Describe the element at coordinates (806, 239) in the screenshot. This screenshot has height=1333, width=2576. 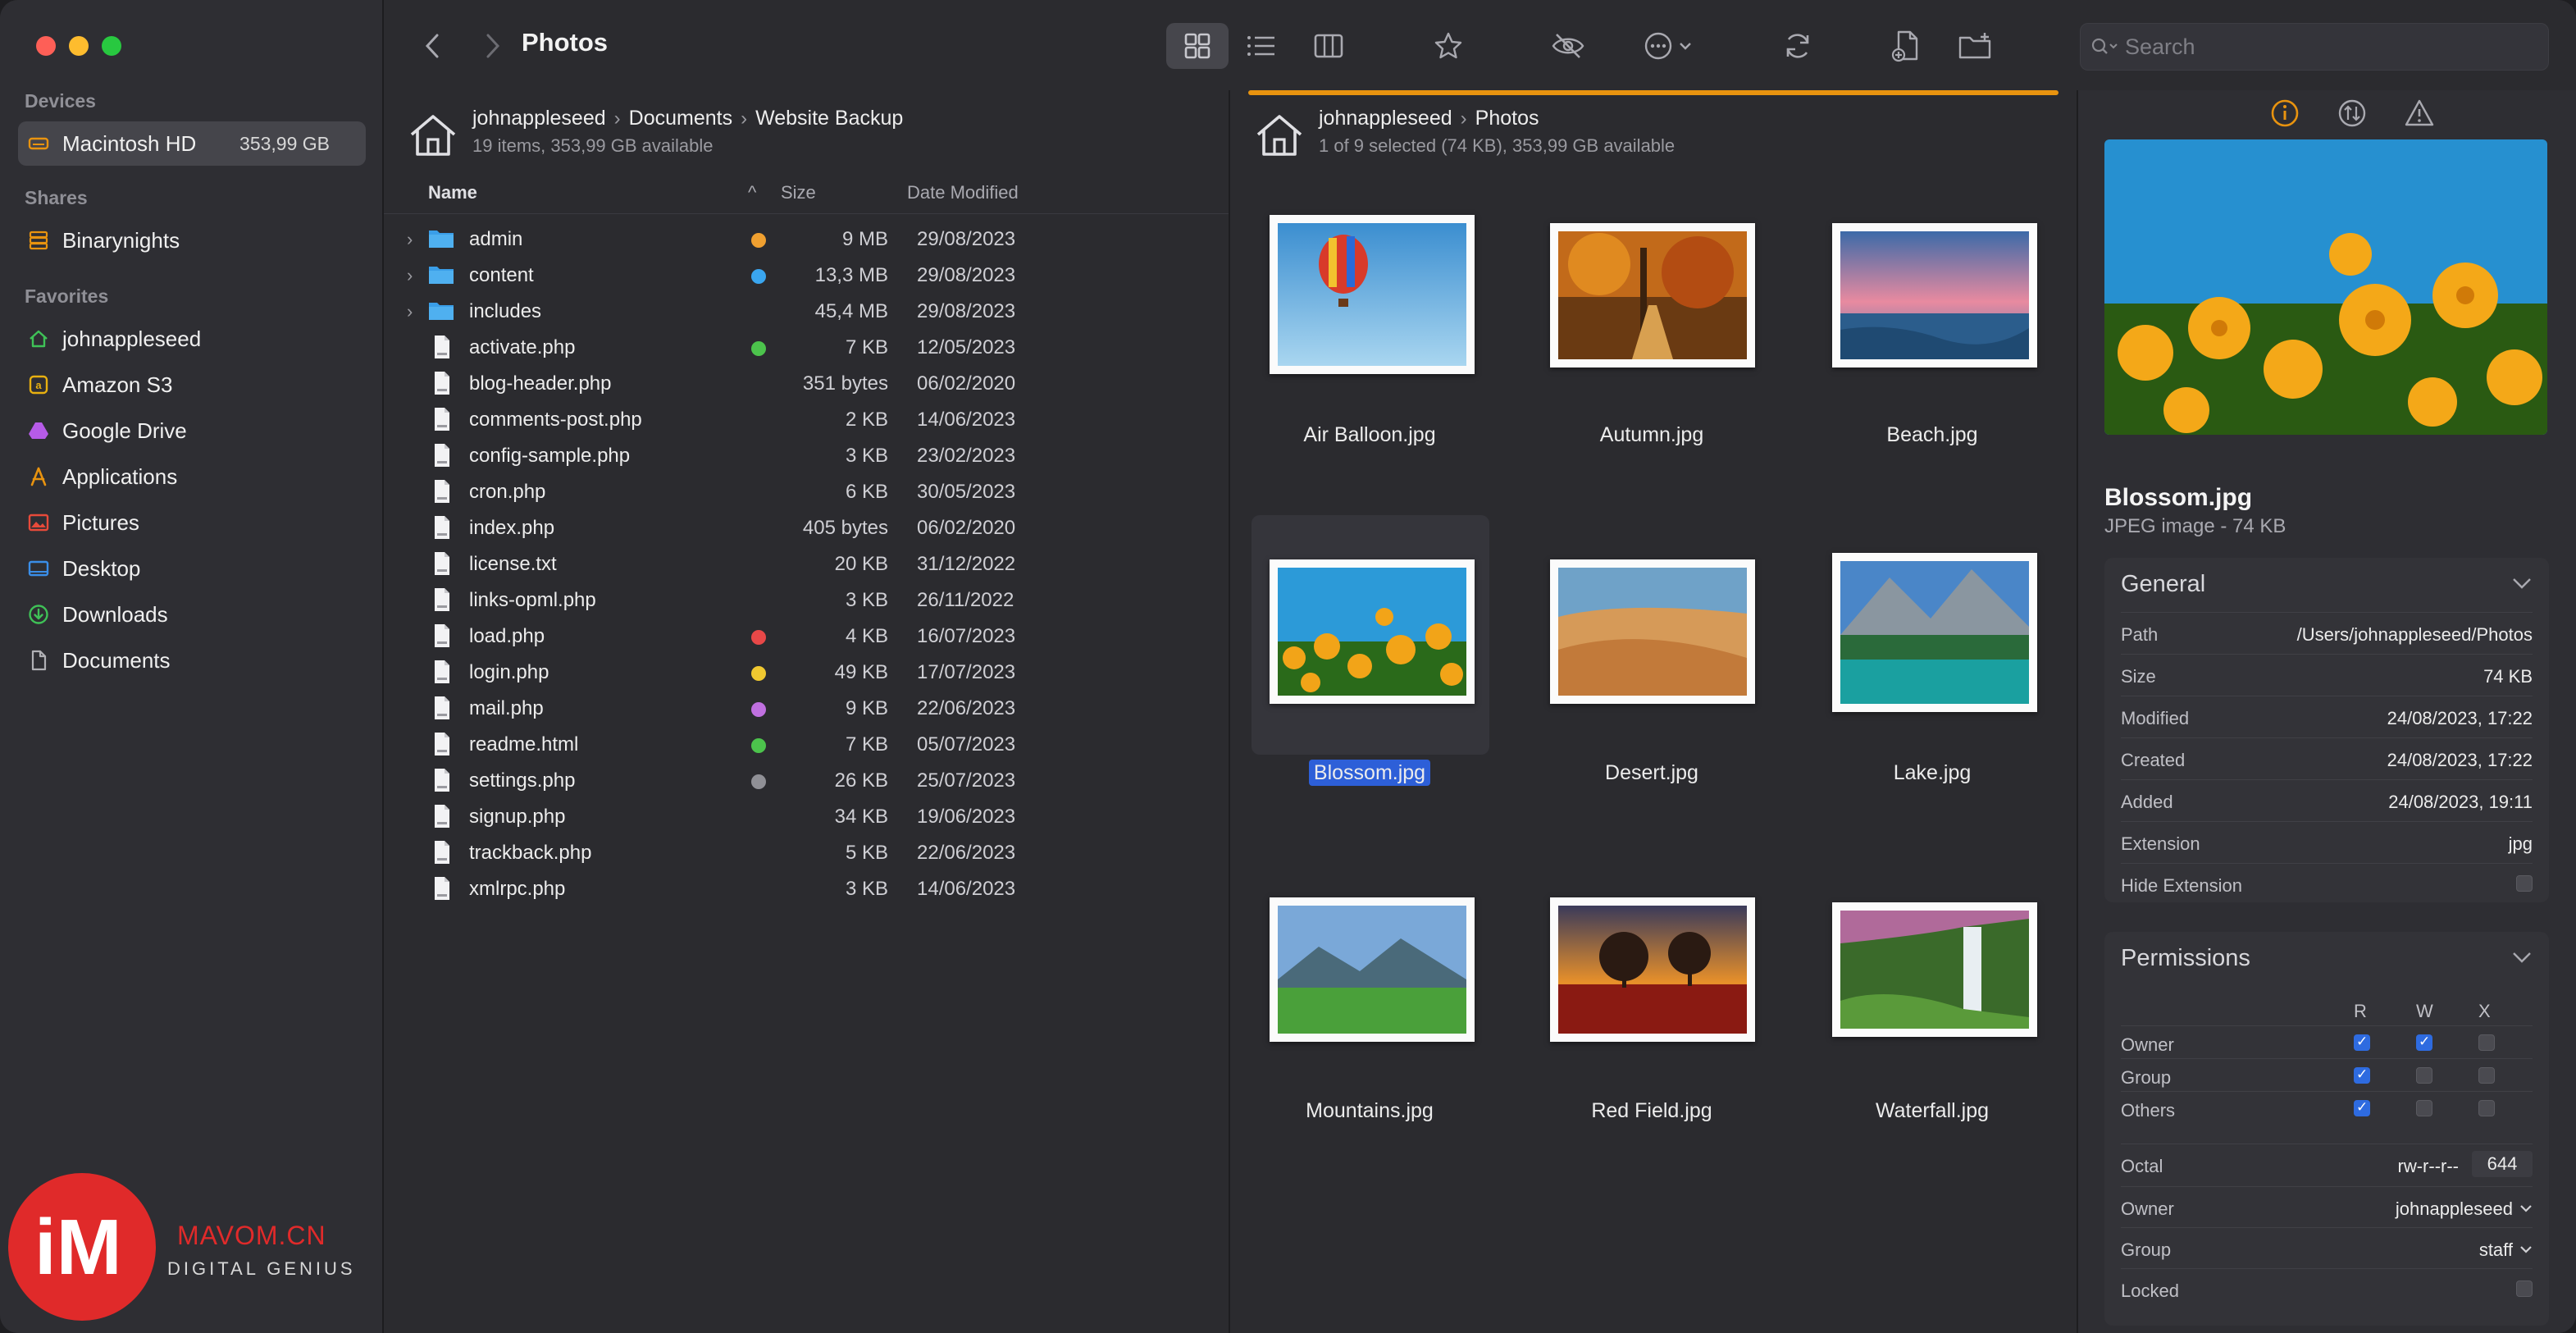
I see `folder-row: › admin 9 MB 29/08/2023` at that location.